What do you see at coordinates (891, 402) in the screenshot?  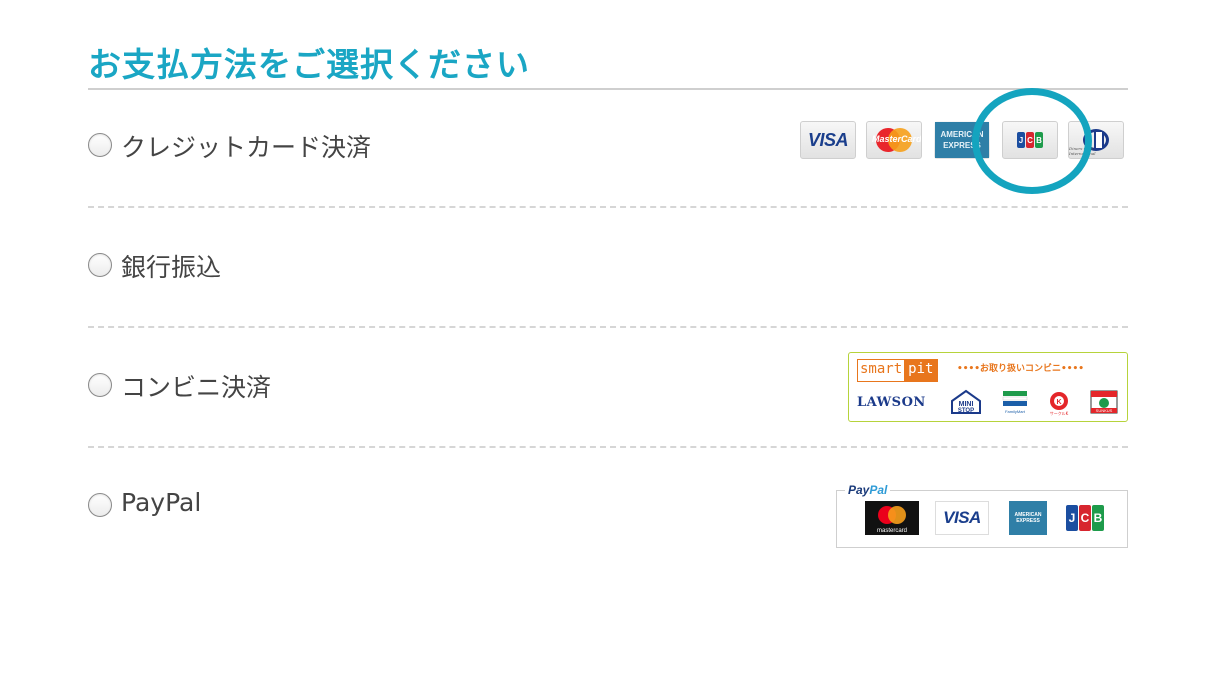 I see `lawson-logo: LAWSON` at bounding box center [891, 402].